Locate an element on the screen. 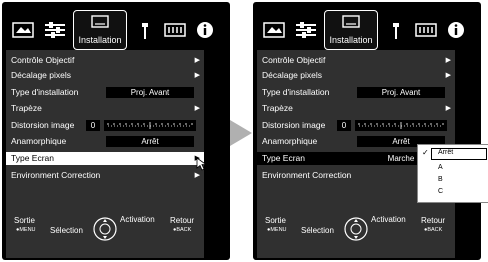 This screenshot has width=488, height=262. dropdown-option-arret: Arrêt is located at coordinates (445, 152).